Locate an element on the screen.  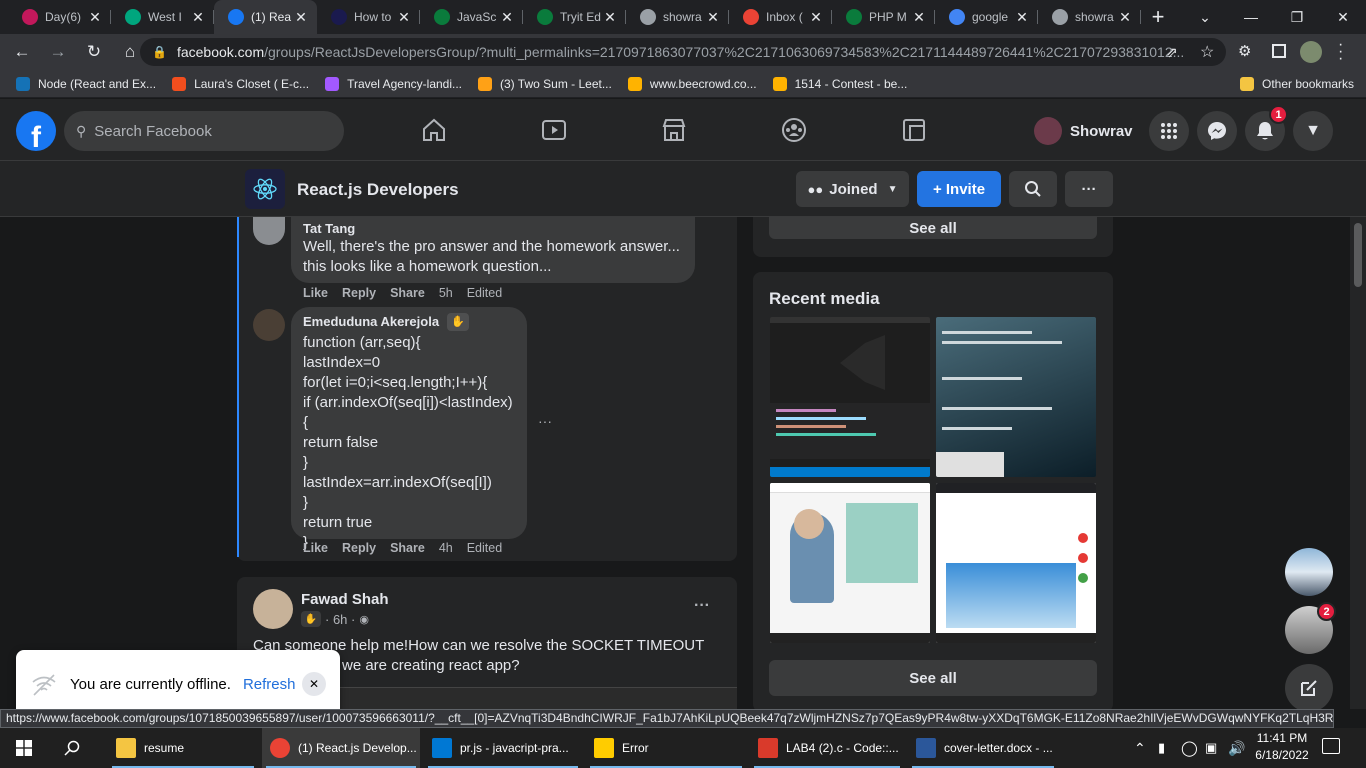
comment-author: Tat Tang is located at coordinates (493, 229).